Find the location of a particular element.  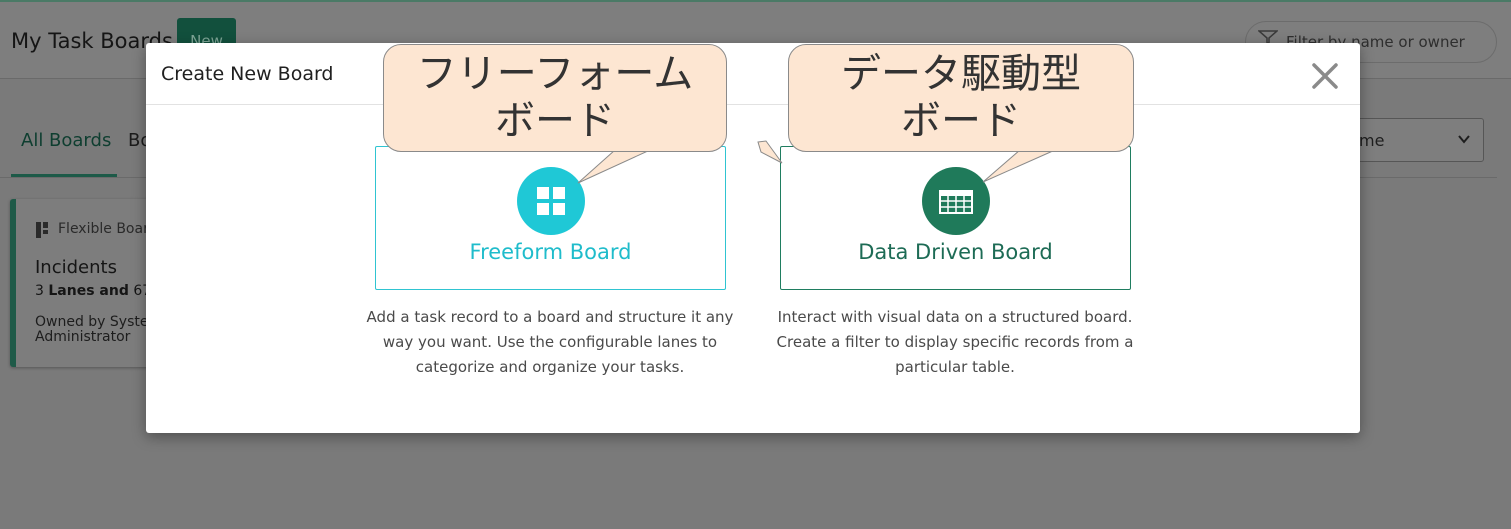

close-icon is located at coordinates (1325, 76).